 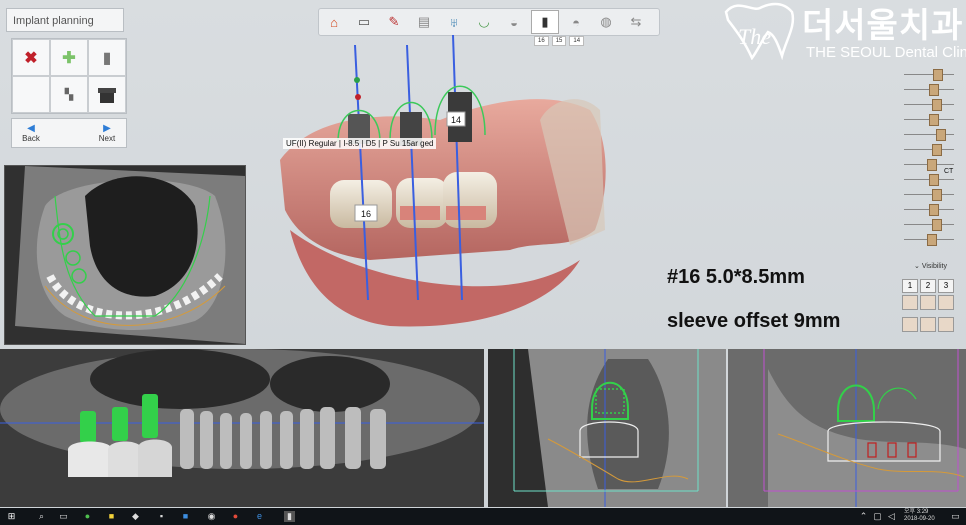 What do you see at coordinates (919, 519) in the screenshot?
I see `taskbar-date: 2018-09-20` at bounding box center [919, 519].